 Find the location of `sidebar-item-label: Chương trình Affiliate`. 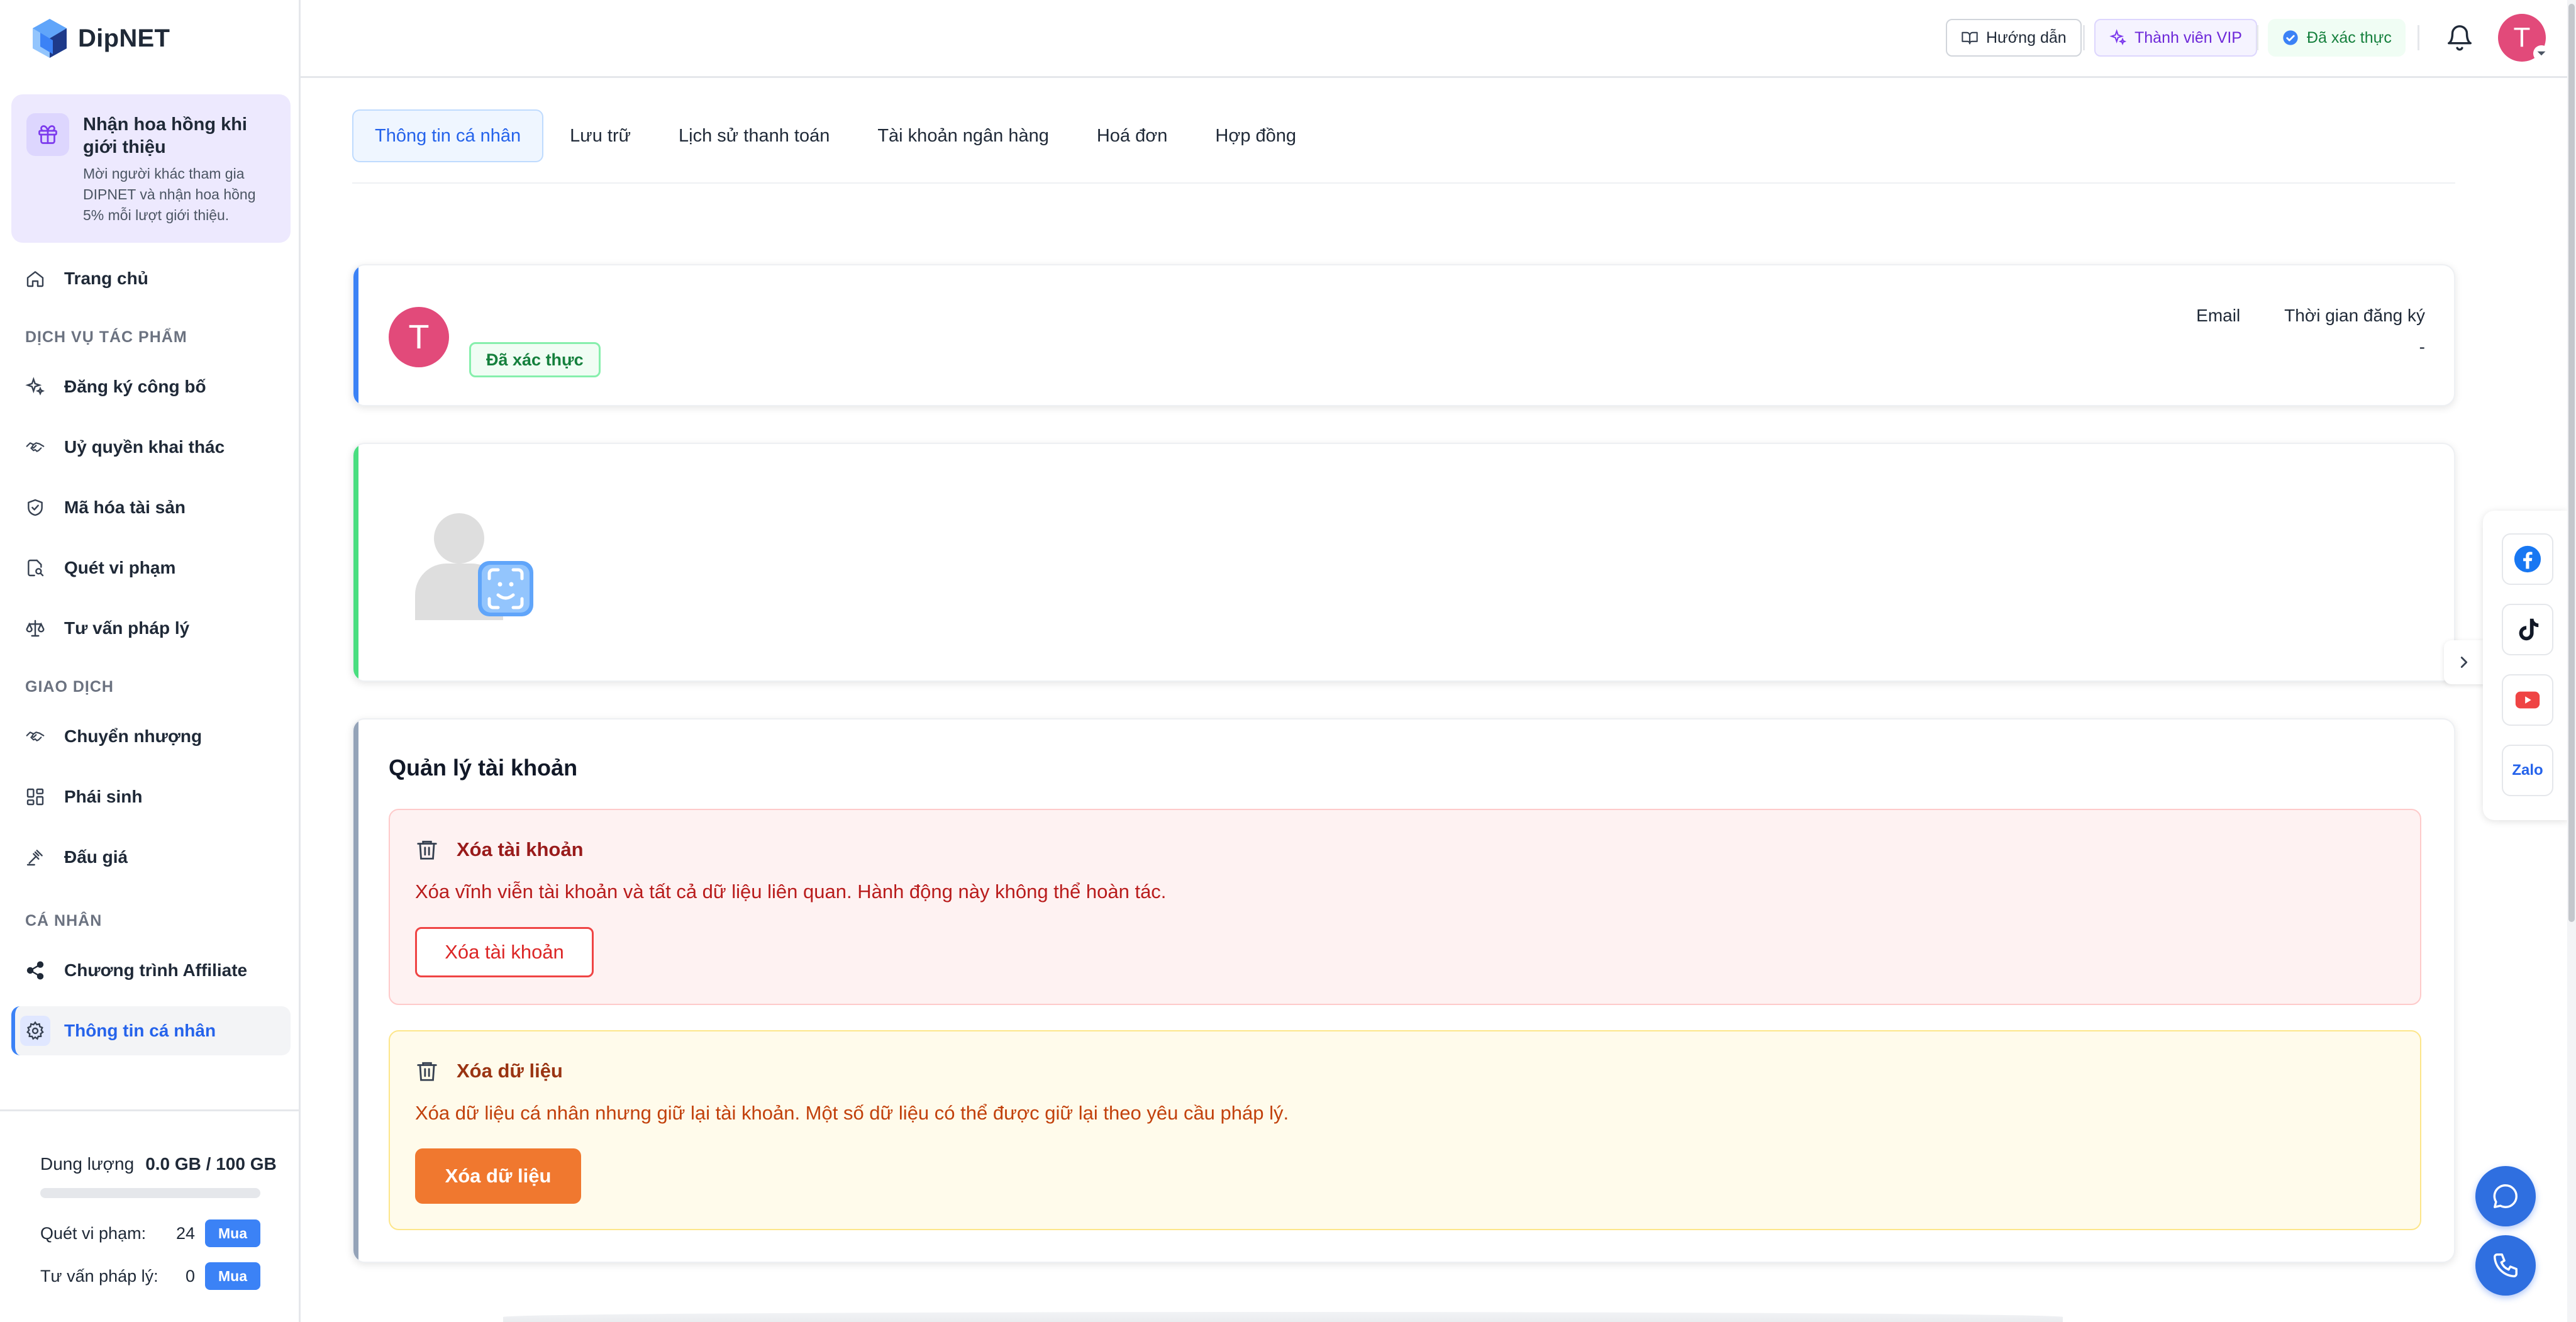

sidebar-item-label: Chương trình Affiliate is located at coordinates (156, 970).